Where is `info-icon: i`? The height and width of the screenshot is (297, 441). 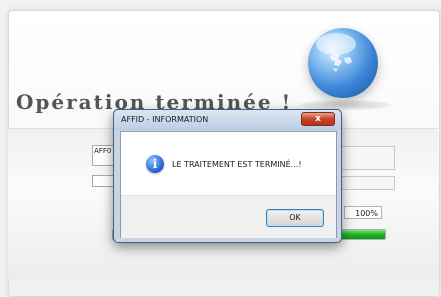
info-icon: i is located at coordinates (155, 164).